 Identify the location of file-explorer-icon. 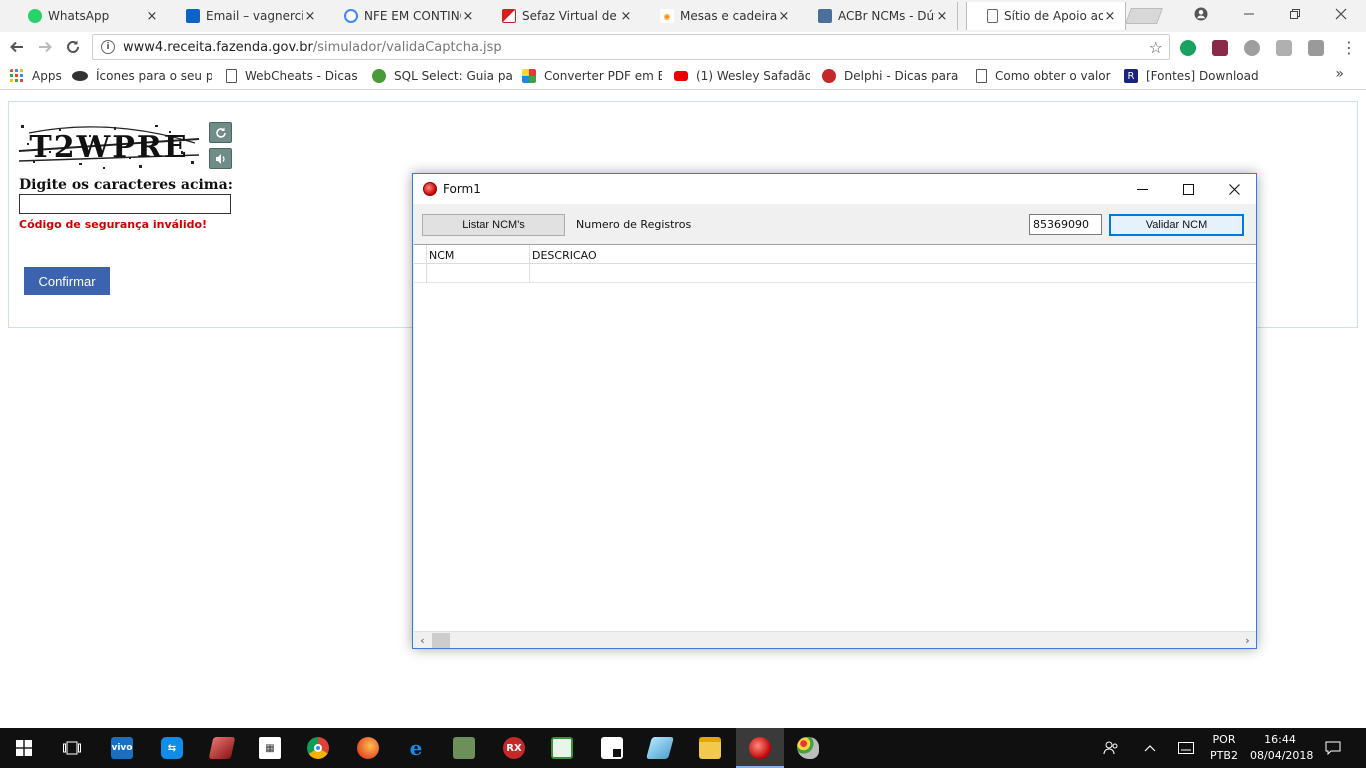
(710, 748).